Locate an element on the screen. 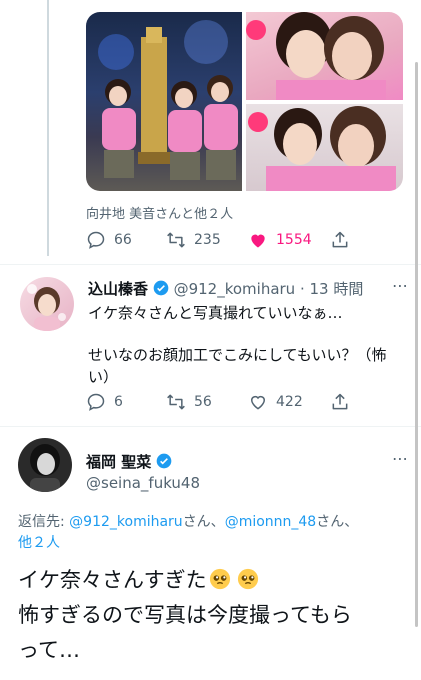 This screenshot has height=680, width=421. main-text-line1-text: イケ奈々さんすぎた is located at coordinates (112, 580).